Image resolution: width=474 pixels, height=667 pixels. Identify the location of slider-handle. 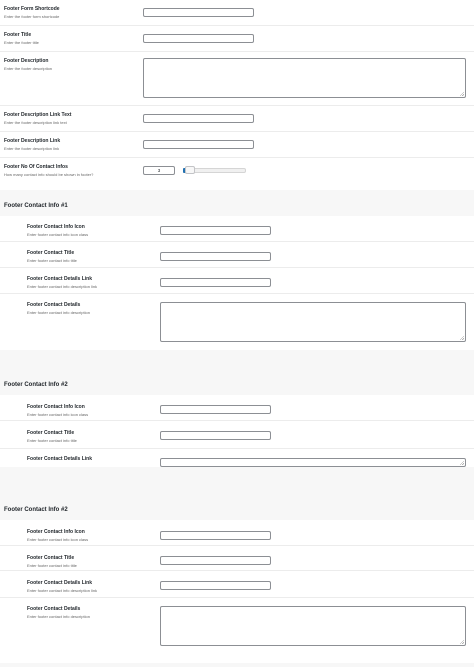
(190, 170).